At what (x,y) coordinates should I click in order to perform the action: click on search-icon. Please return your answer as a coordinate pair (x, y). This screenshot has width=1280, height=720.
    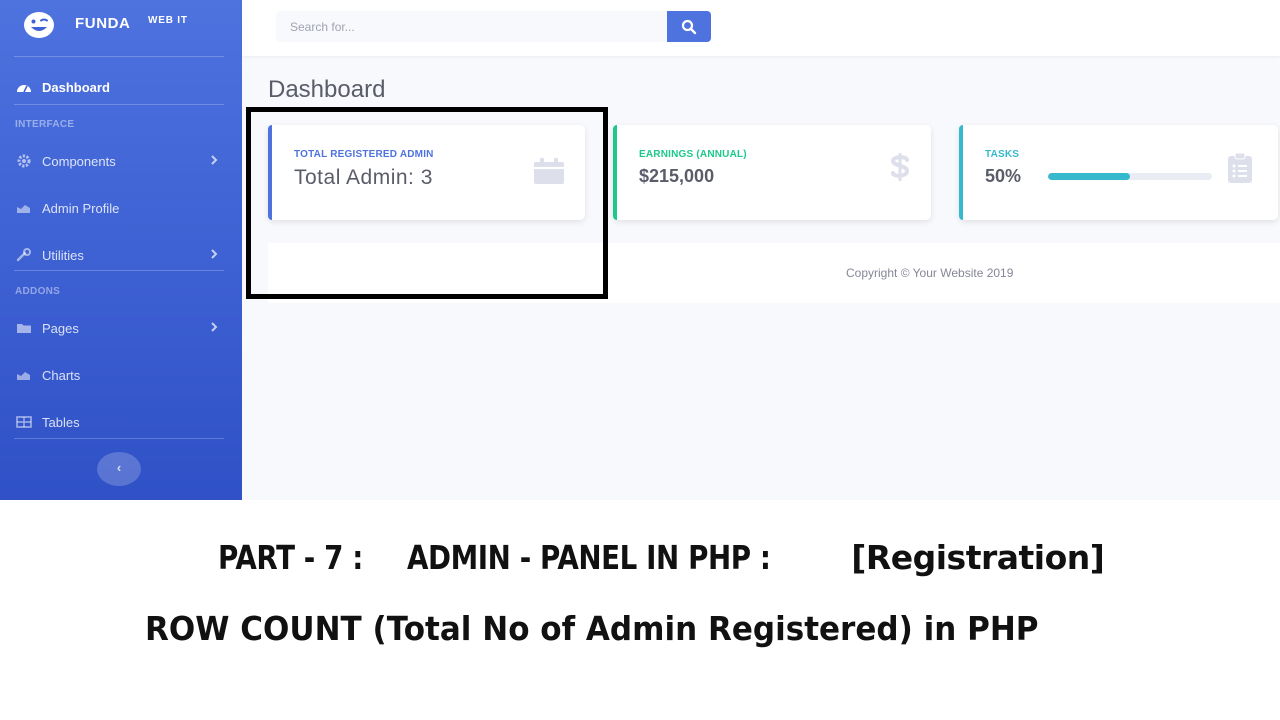
    Looking at the image, I should click on (689, 27).